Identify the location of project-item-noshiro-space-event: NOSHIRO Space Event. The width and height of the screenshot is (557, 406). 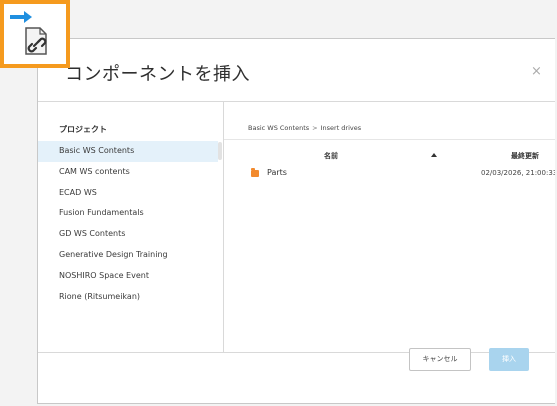
(128, 276).